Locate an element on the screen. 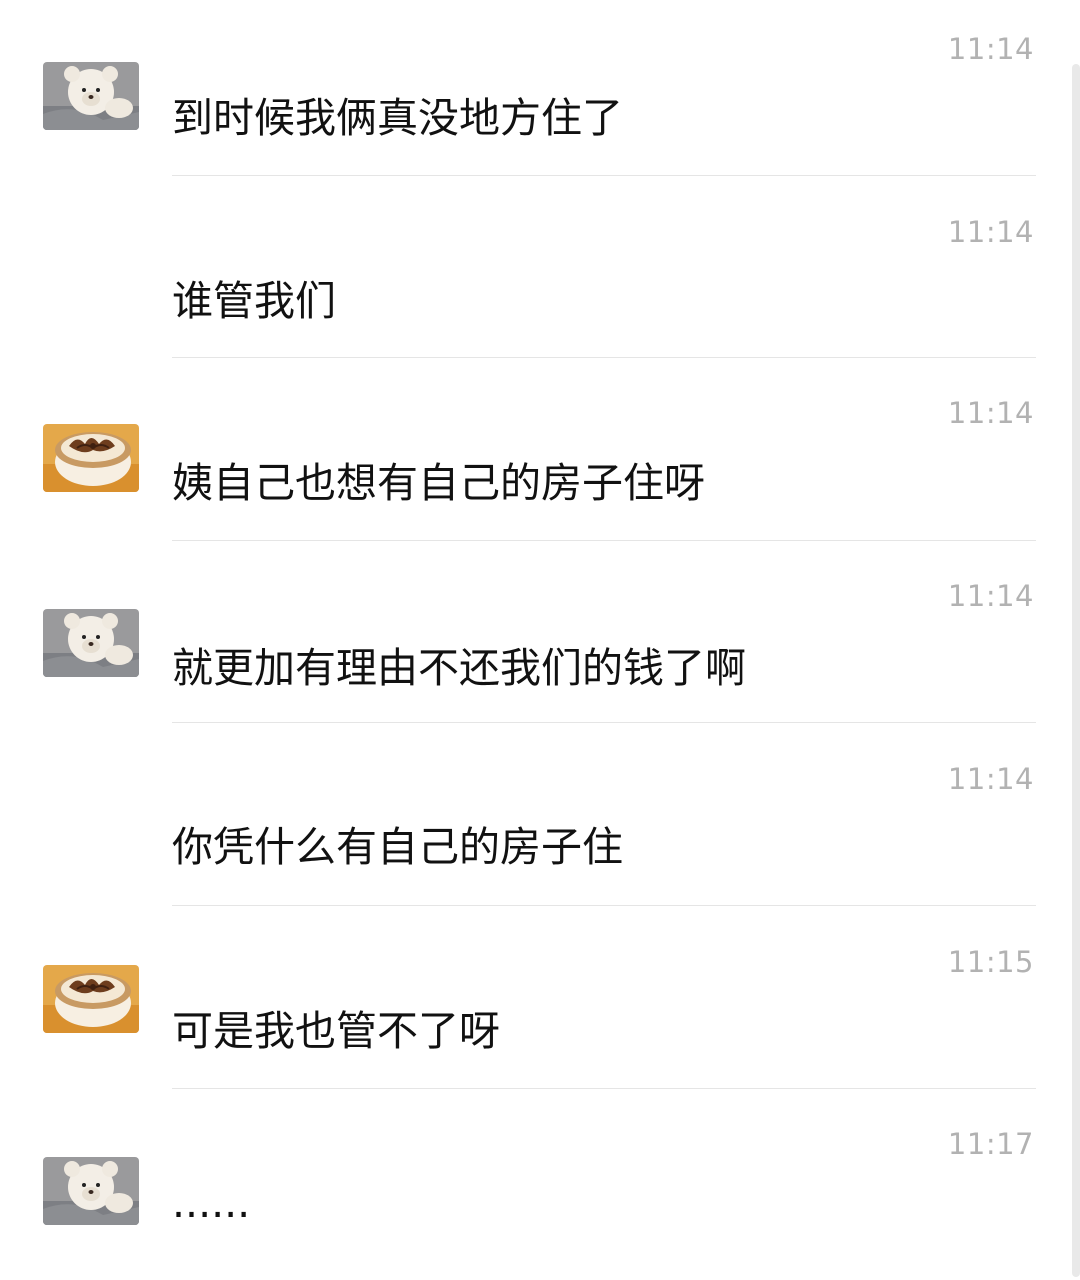 This screenshot has height=1280, width=1080. chat-message: 11:15 可是我也管不了呀 is located at coordinates (540, 1006).